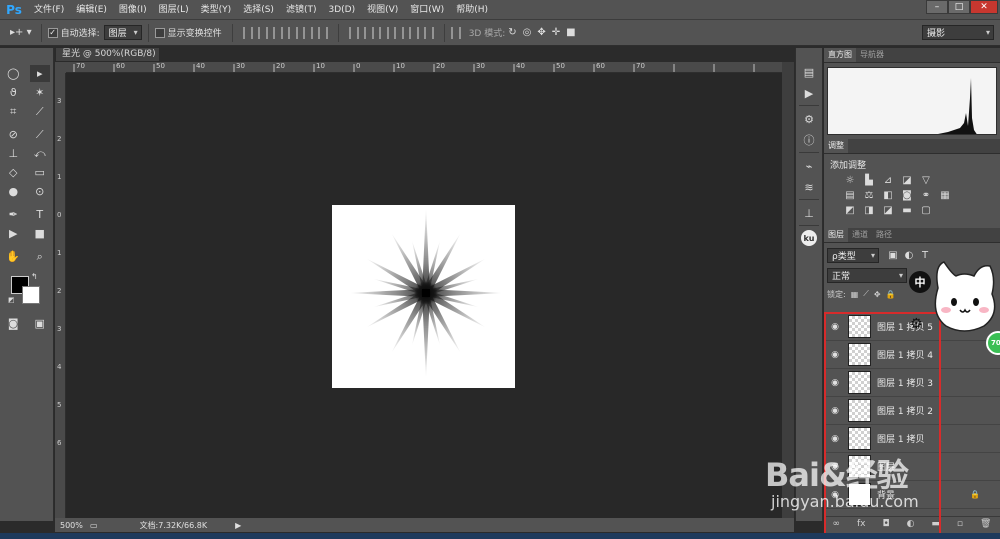 The width and height of the screenshot is (1000, 539). What do you see at coordinates (850, 180) in the screenshot?
I see `brightness-icon: ☼` at bounding box center [850, 180].